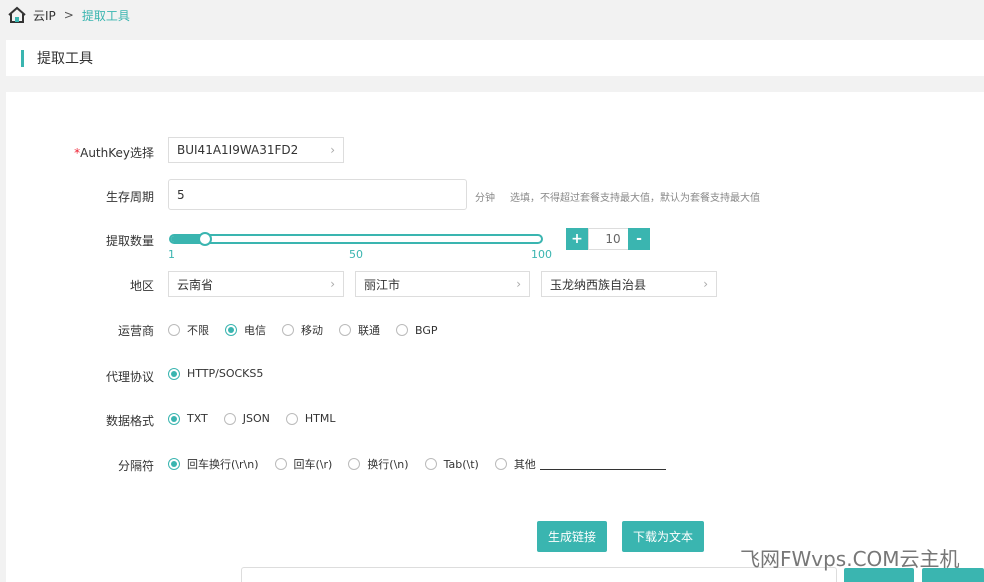 The height and width of the screenshot is (582, 984). I want to click on separator-label: 分隔符, so click(135, 466).